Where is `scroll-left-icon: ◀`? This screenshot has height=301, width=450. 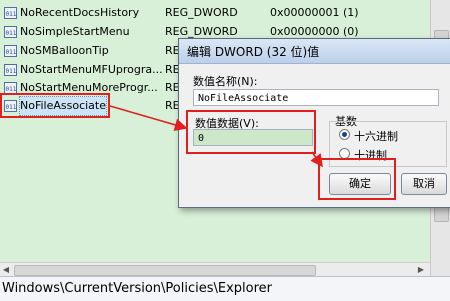 scroll-left-icon: ◀ is located at coordinates (6, 270).